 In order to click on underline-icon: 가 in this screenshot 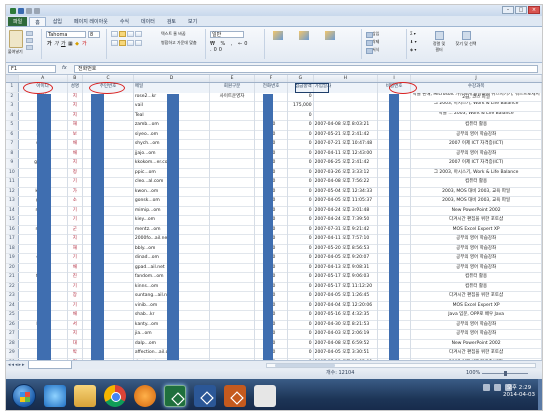, I will do `click(63, 43)`.